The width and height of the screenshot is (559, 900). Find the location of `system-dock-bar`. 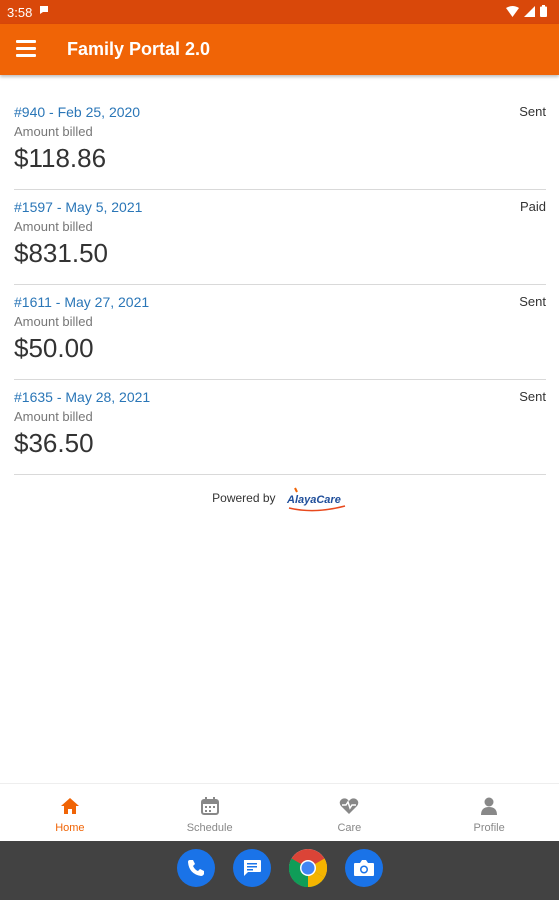

system-dock-bar is located at coordinates (279, 870).